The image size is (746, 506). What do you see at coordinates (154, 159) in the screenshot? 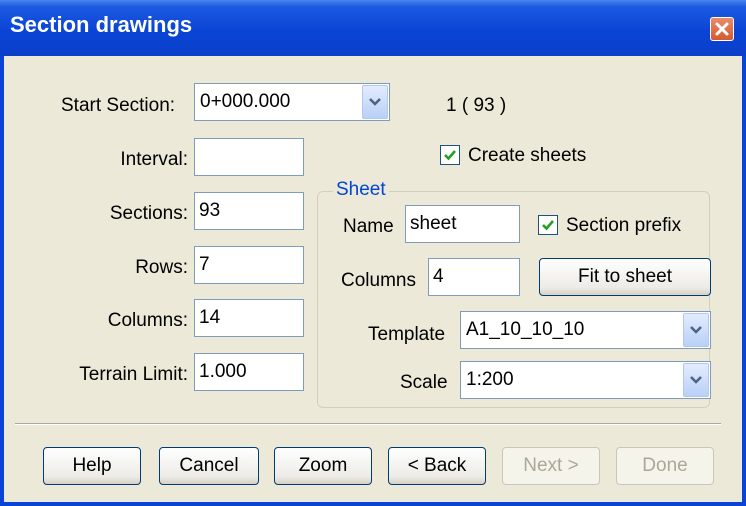
I see `interval-label: Interval:` at bounding box center [154, 159].